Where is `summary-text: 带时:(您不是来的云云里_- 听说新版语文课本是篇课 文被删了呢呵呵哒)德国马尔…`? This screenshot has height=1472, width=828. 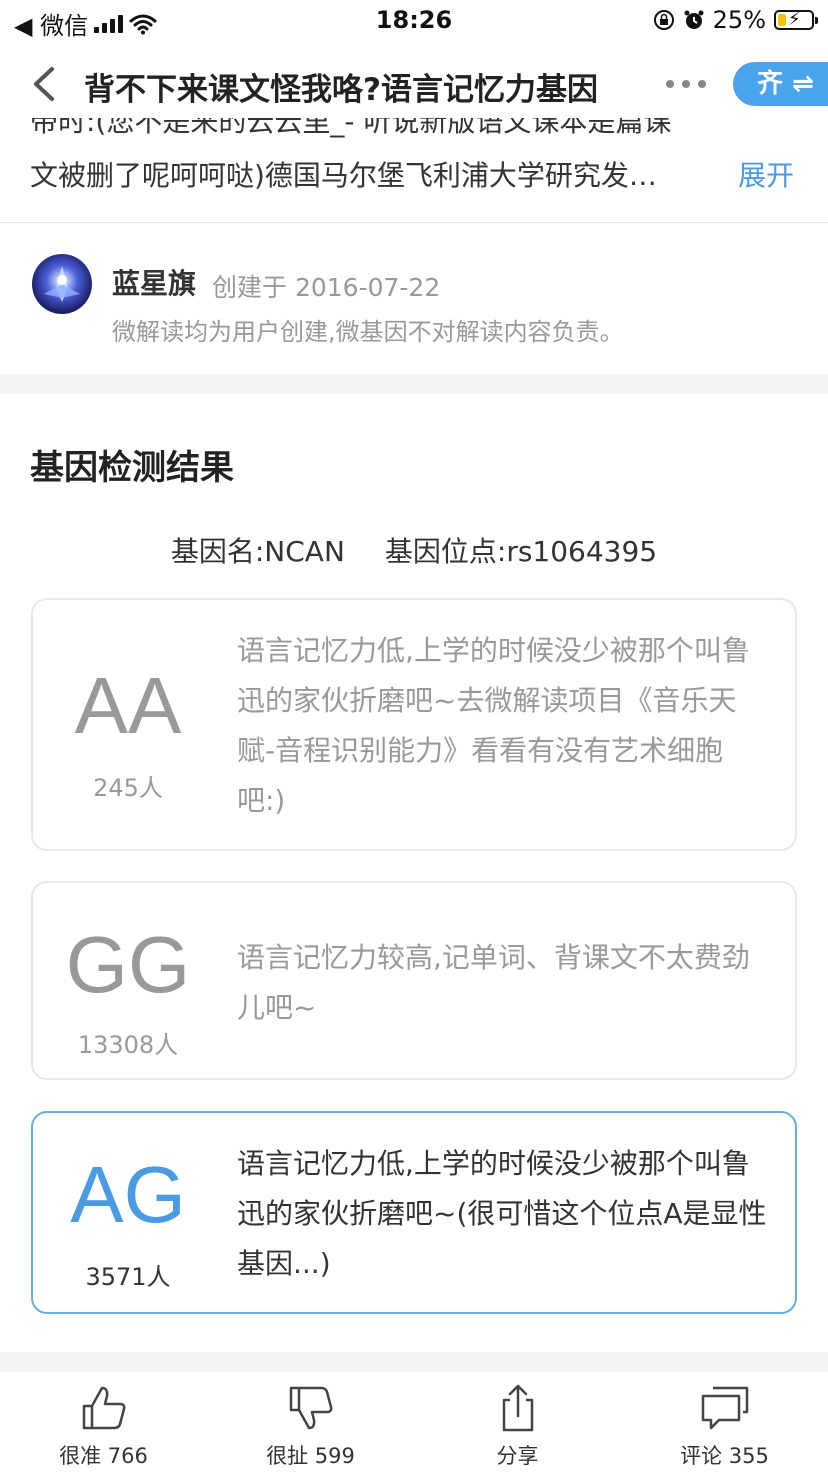
summary-text: 带时:(您不是来的云云里_- 听说新版语文课本是篇课 文被删了呢呵呵哒)德国马尔… is located at coordinates (414, 160).